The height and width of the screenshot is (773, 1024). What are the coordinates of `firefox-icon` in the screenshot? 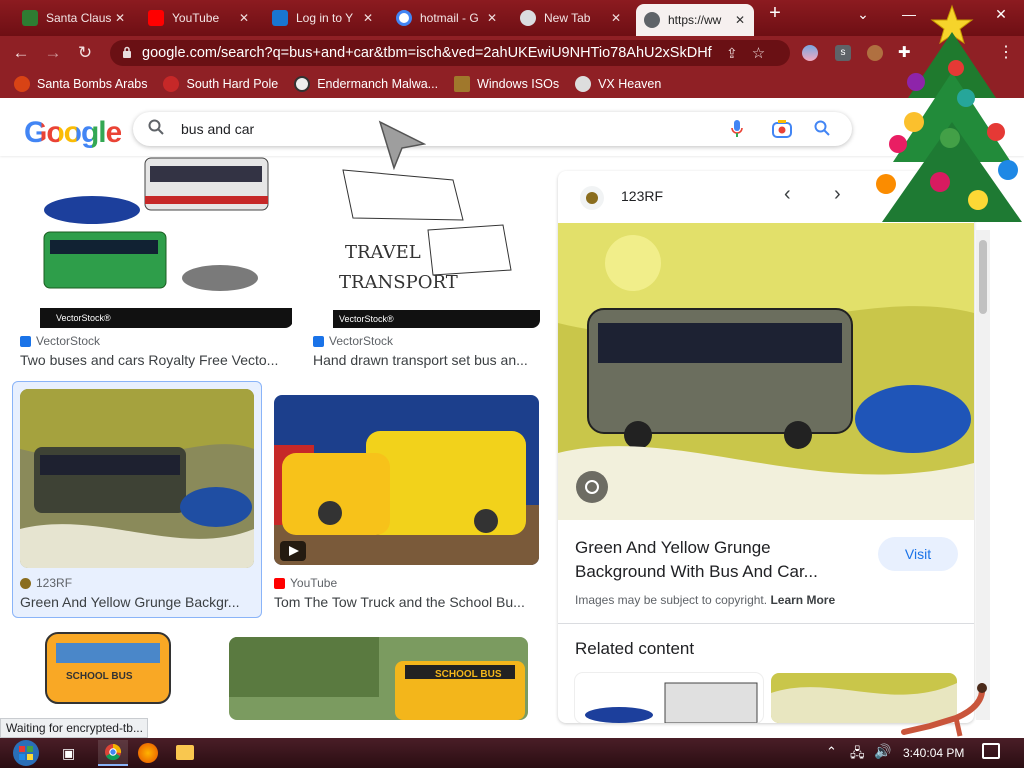 It's located at (148, 753).